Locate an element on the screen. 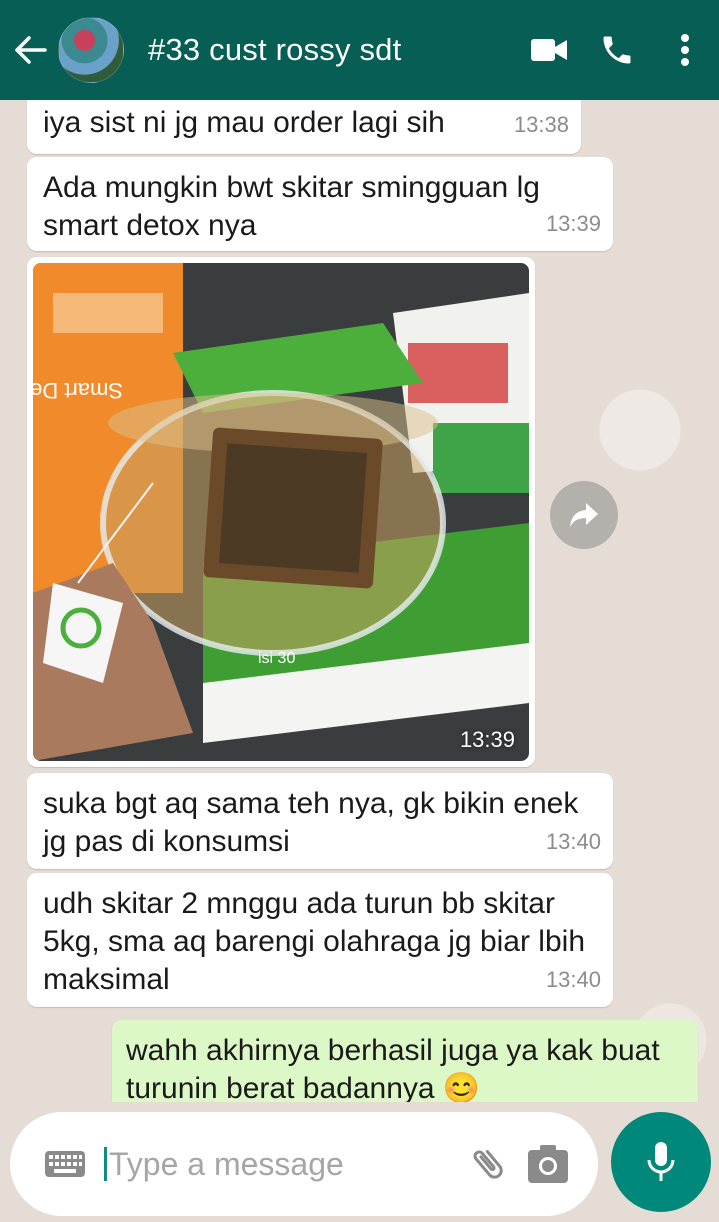 The height and width of the screenshot is (1222, 719). box-side-label: Smart Detox Tea is located at coordinates (78, 390).